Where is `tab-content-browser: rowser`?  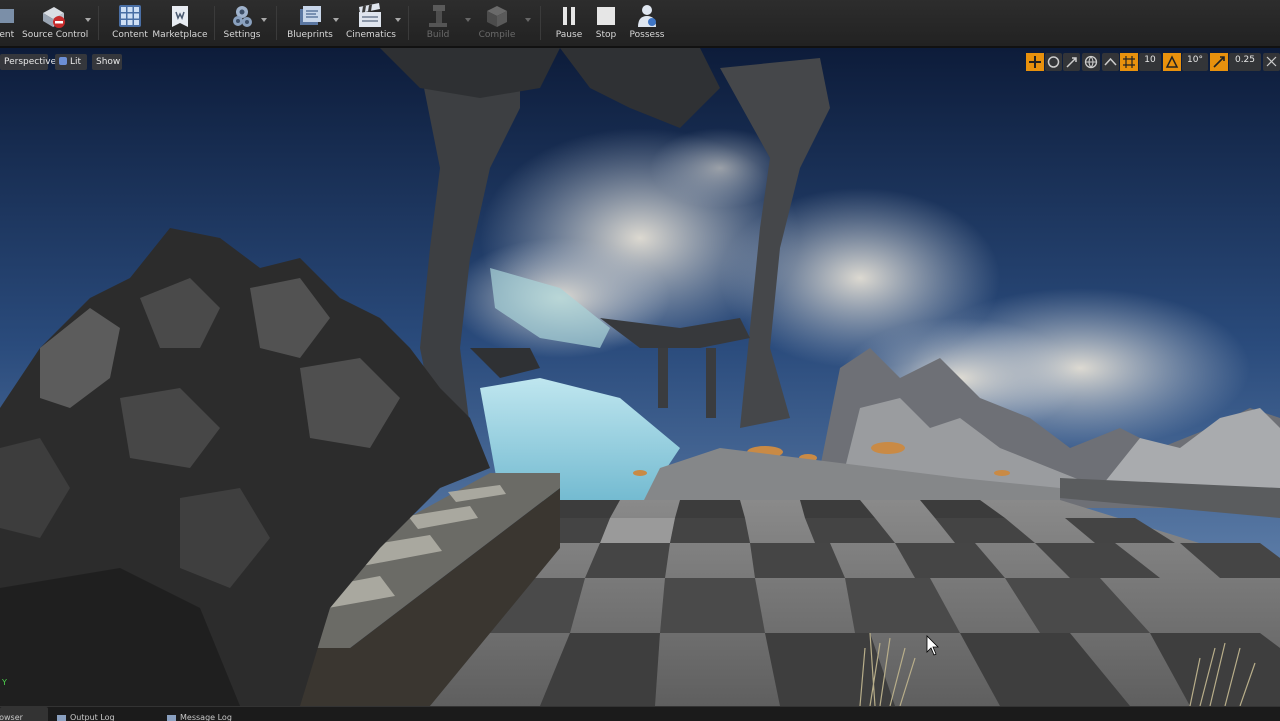 tab-content-browser: rowser is located at coordinates (24, 714).